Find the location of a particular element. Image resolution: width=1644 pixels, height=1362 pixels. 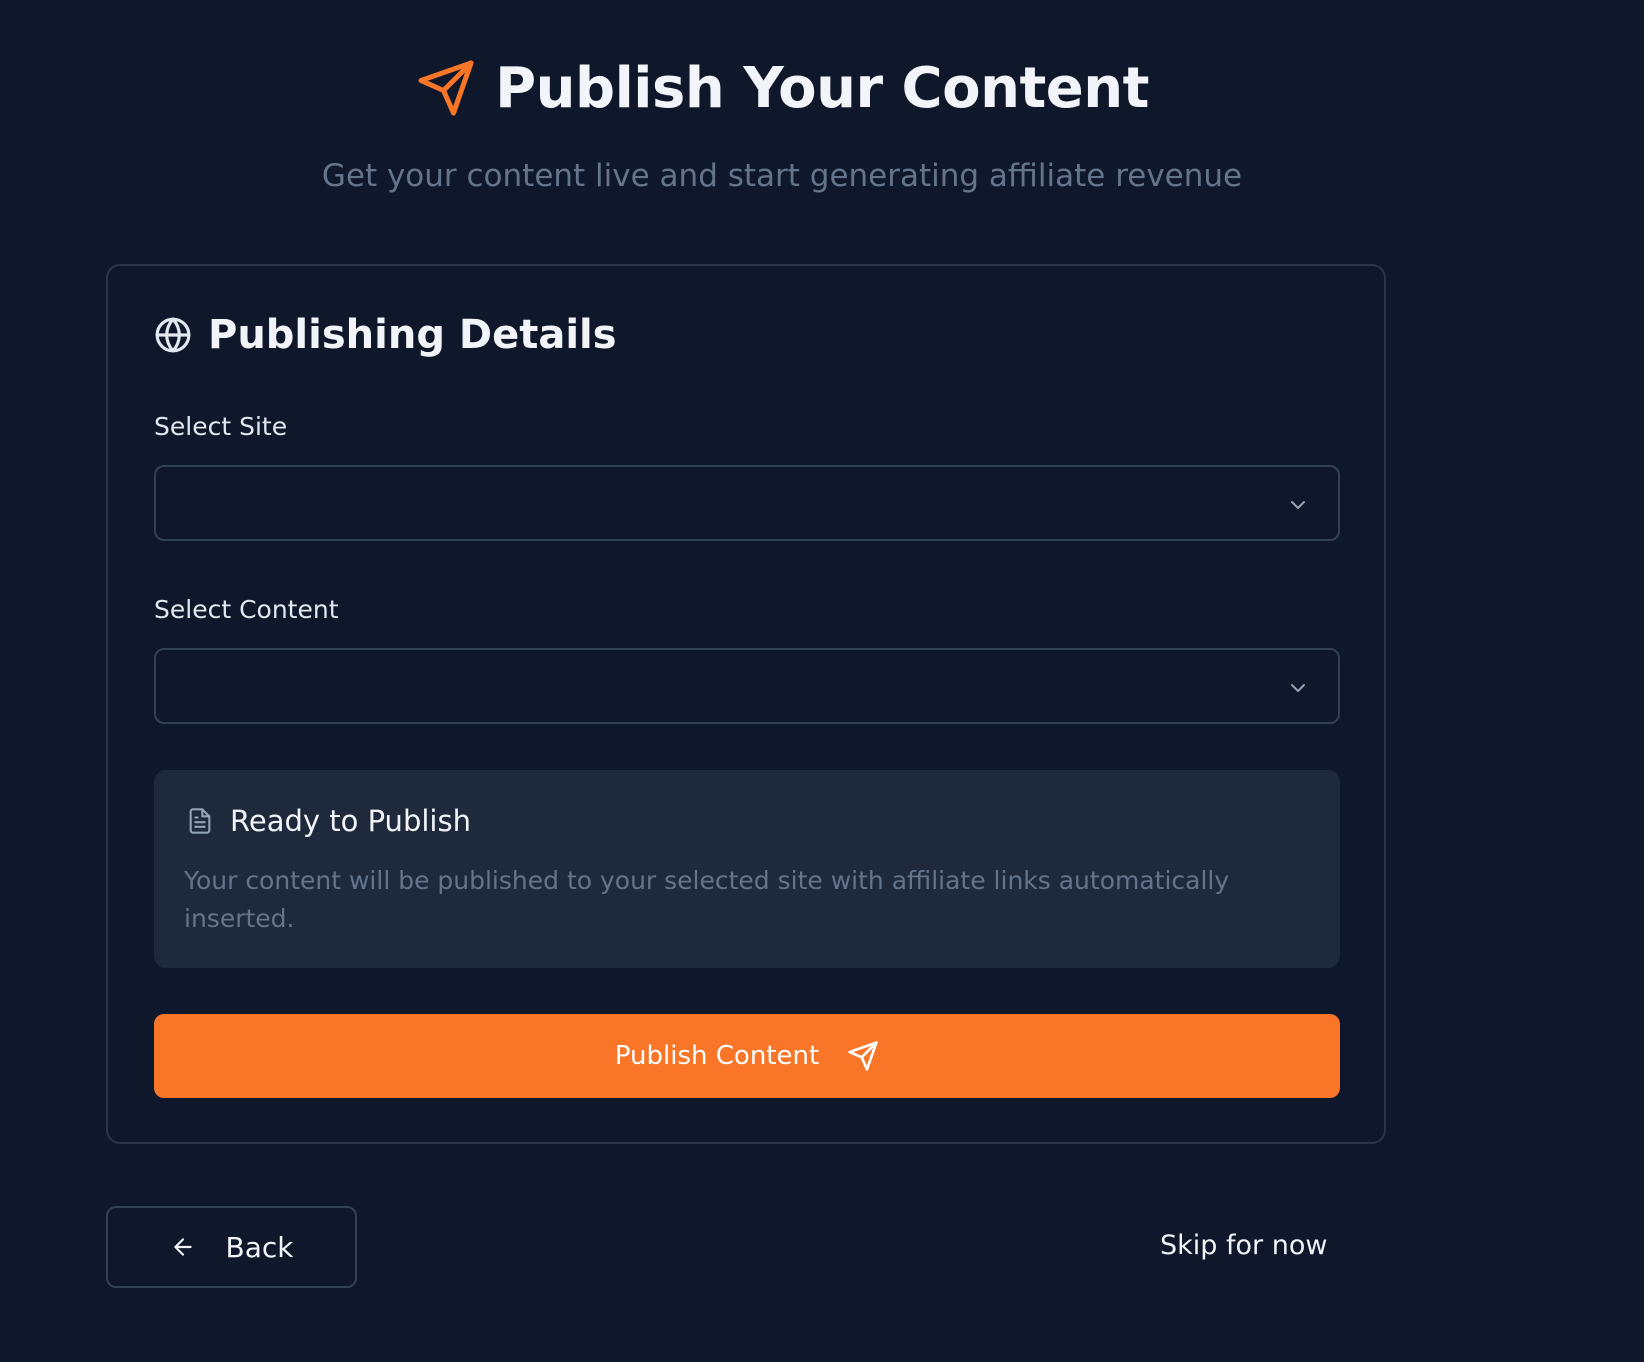

publish-button-label: Publish Content is located at coordinates (717, 1056).